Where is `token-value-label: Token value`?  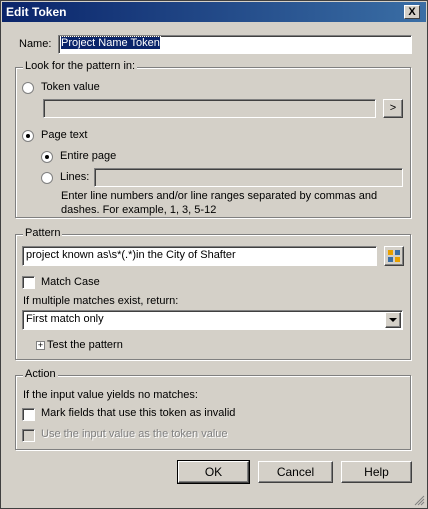
token-value-label: Token value is located at coordinates (70, 87).